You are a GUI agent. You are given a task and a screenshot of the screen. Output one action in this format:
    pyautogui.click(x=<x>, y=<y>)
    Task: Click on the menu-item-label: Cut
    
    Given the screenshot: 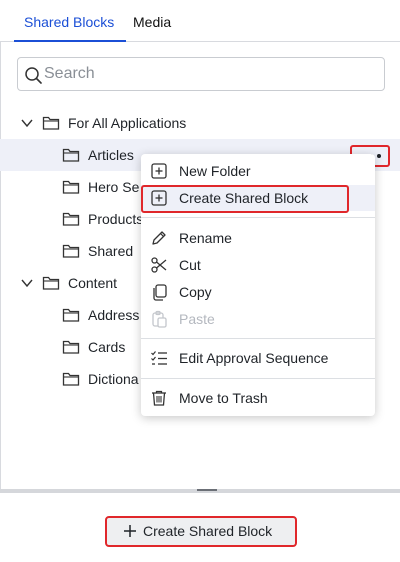 What is the action you would take?
    pyautogui.click(x=190, y=265)
    